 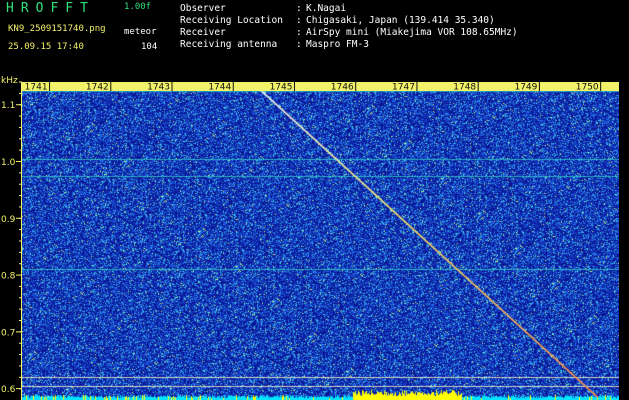 I want to click on x-tick-label: 1744, so click(x=219, y=88).